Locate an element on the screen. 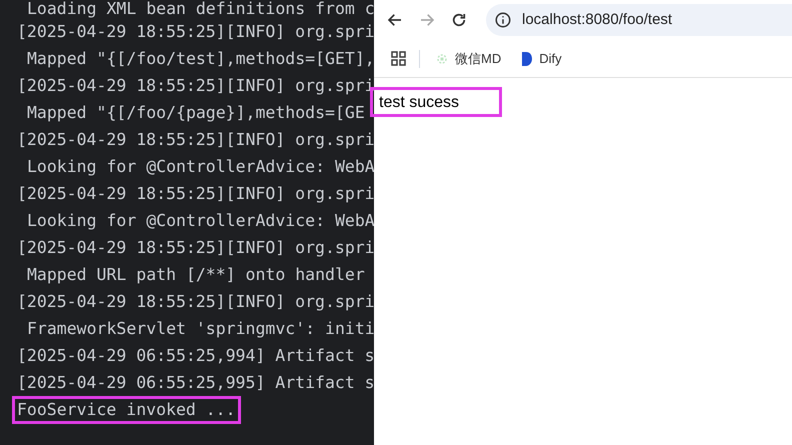 This screenshot has width=792, height=445. log-line: Loading XML bean definitions from c is located at coordinates (200, 9).